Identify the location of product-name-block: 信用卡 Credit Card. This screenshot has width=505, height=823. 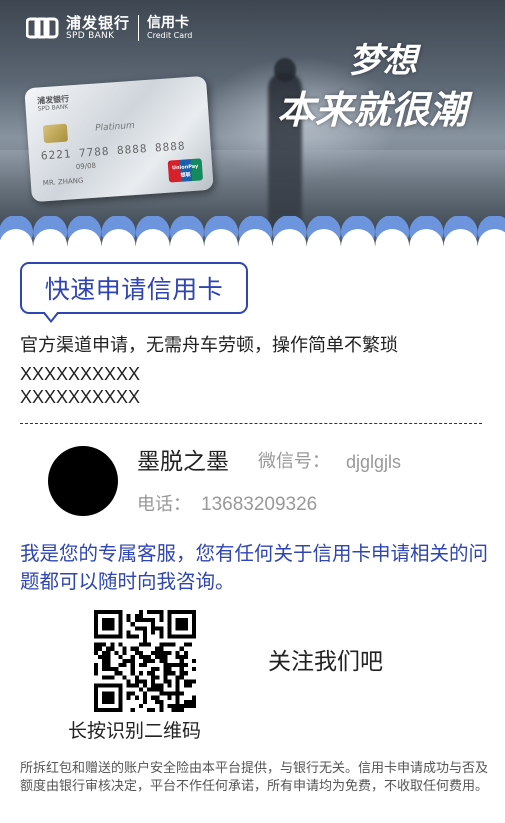
(169, 28).